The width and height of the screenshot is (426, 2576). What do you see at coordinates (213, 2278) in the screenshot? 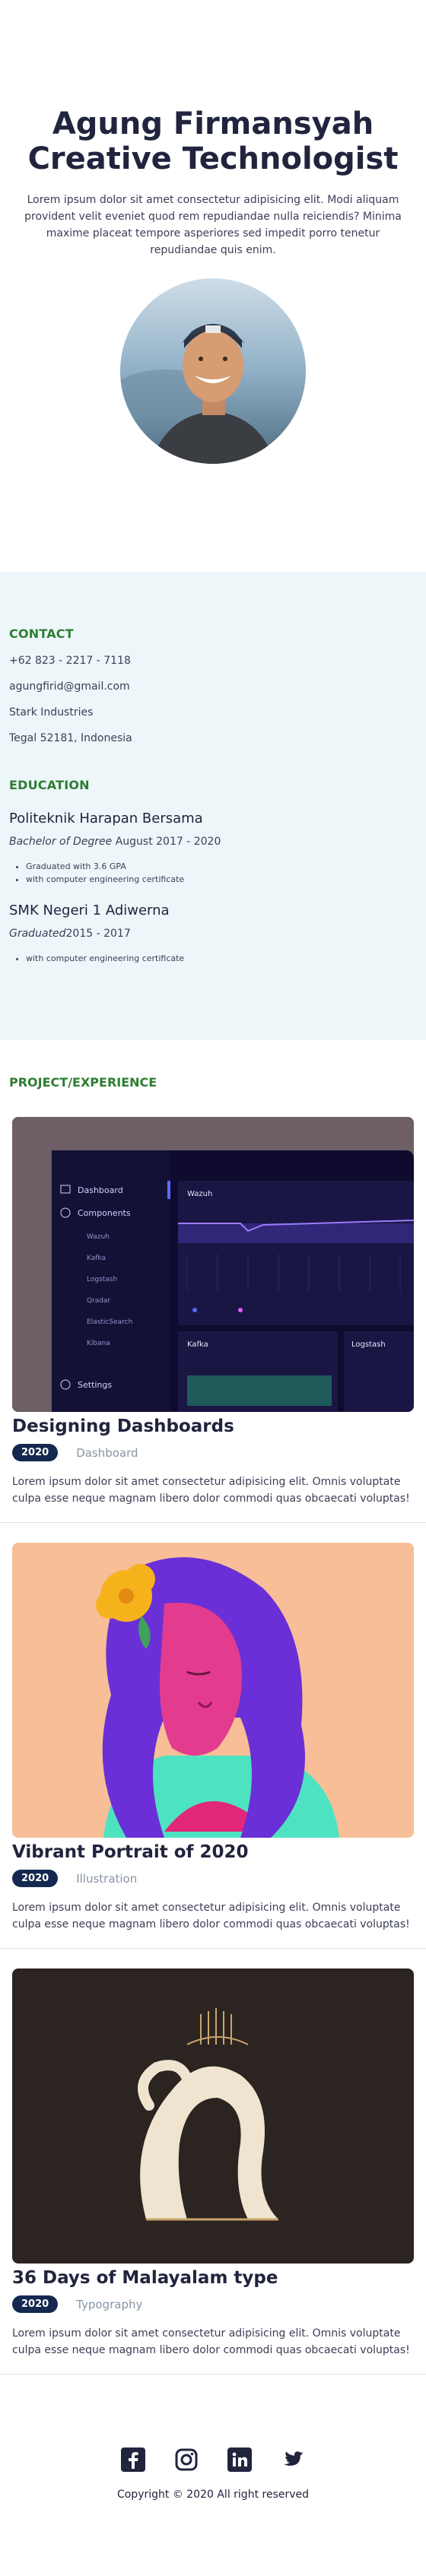
I see `project-title: 36 Days of Malayalam type` at bounding box center [213, 2278].